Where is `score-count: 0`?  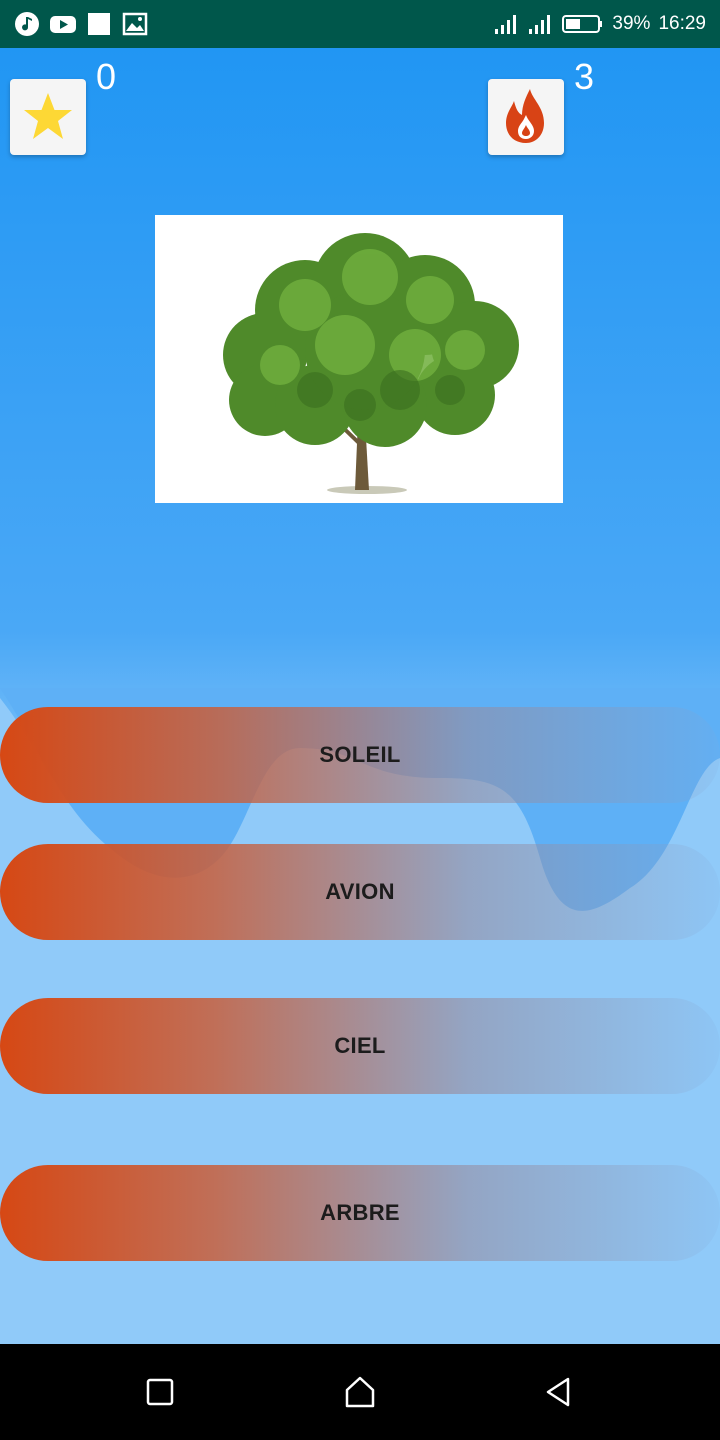
score-count: 0 is located at coordinates (106, 76).